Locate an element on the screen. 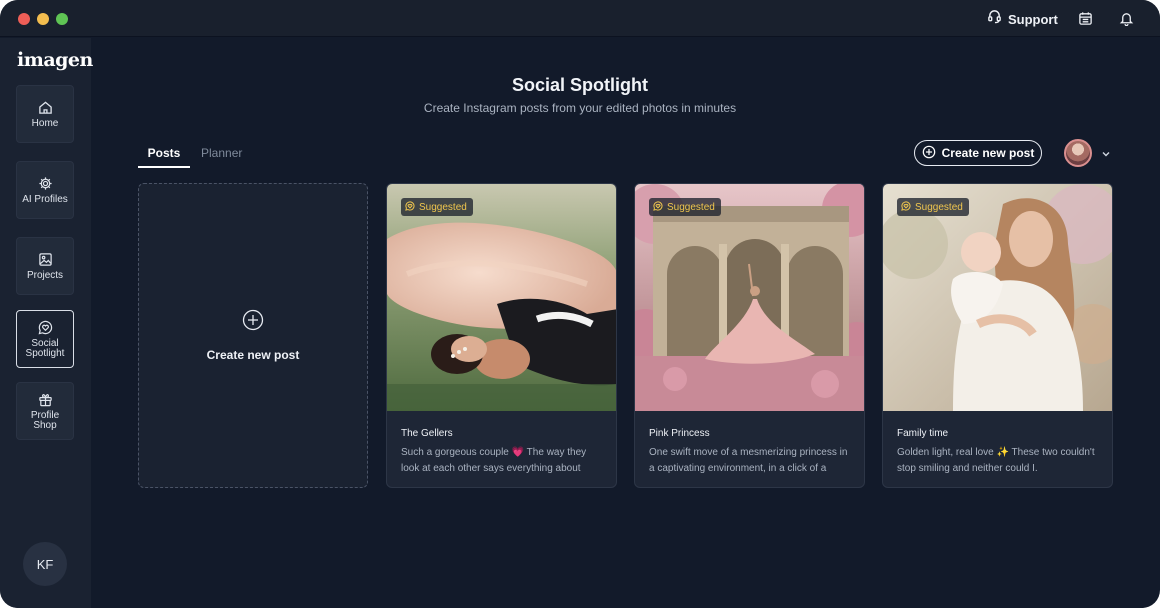  sidebar-item-social-spotlight: Social Spotlight is located at coordinates (45, 339).